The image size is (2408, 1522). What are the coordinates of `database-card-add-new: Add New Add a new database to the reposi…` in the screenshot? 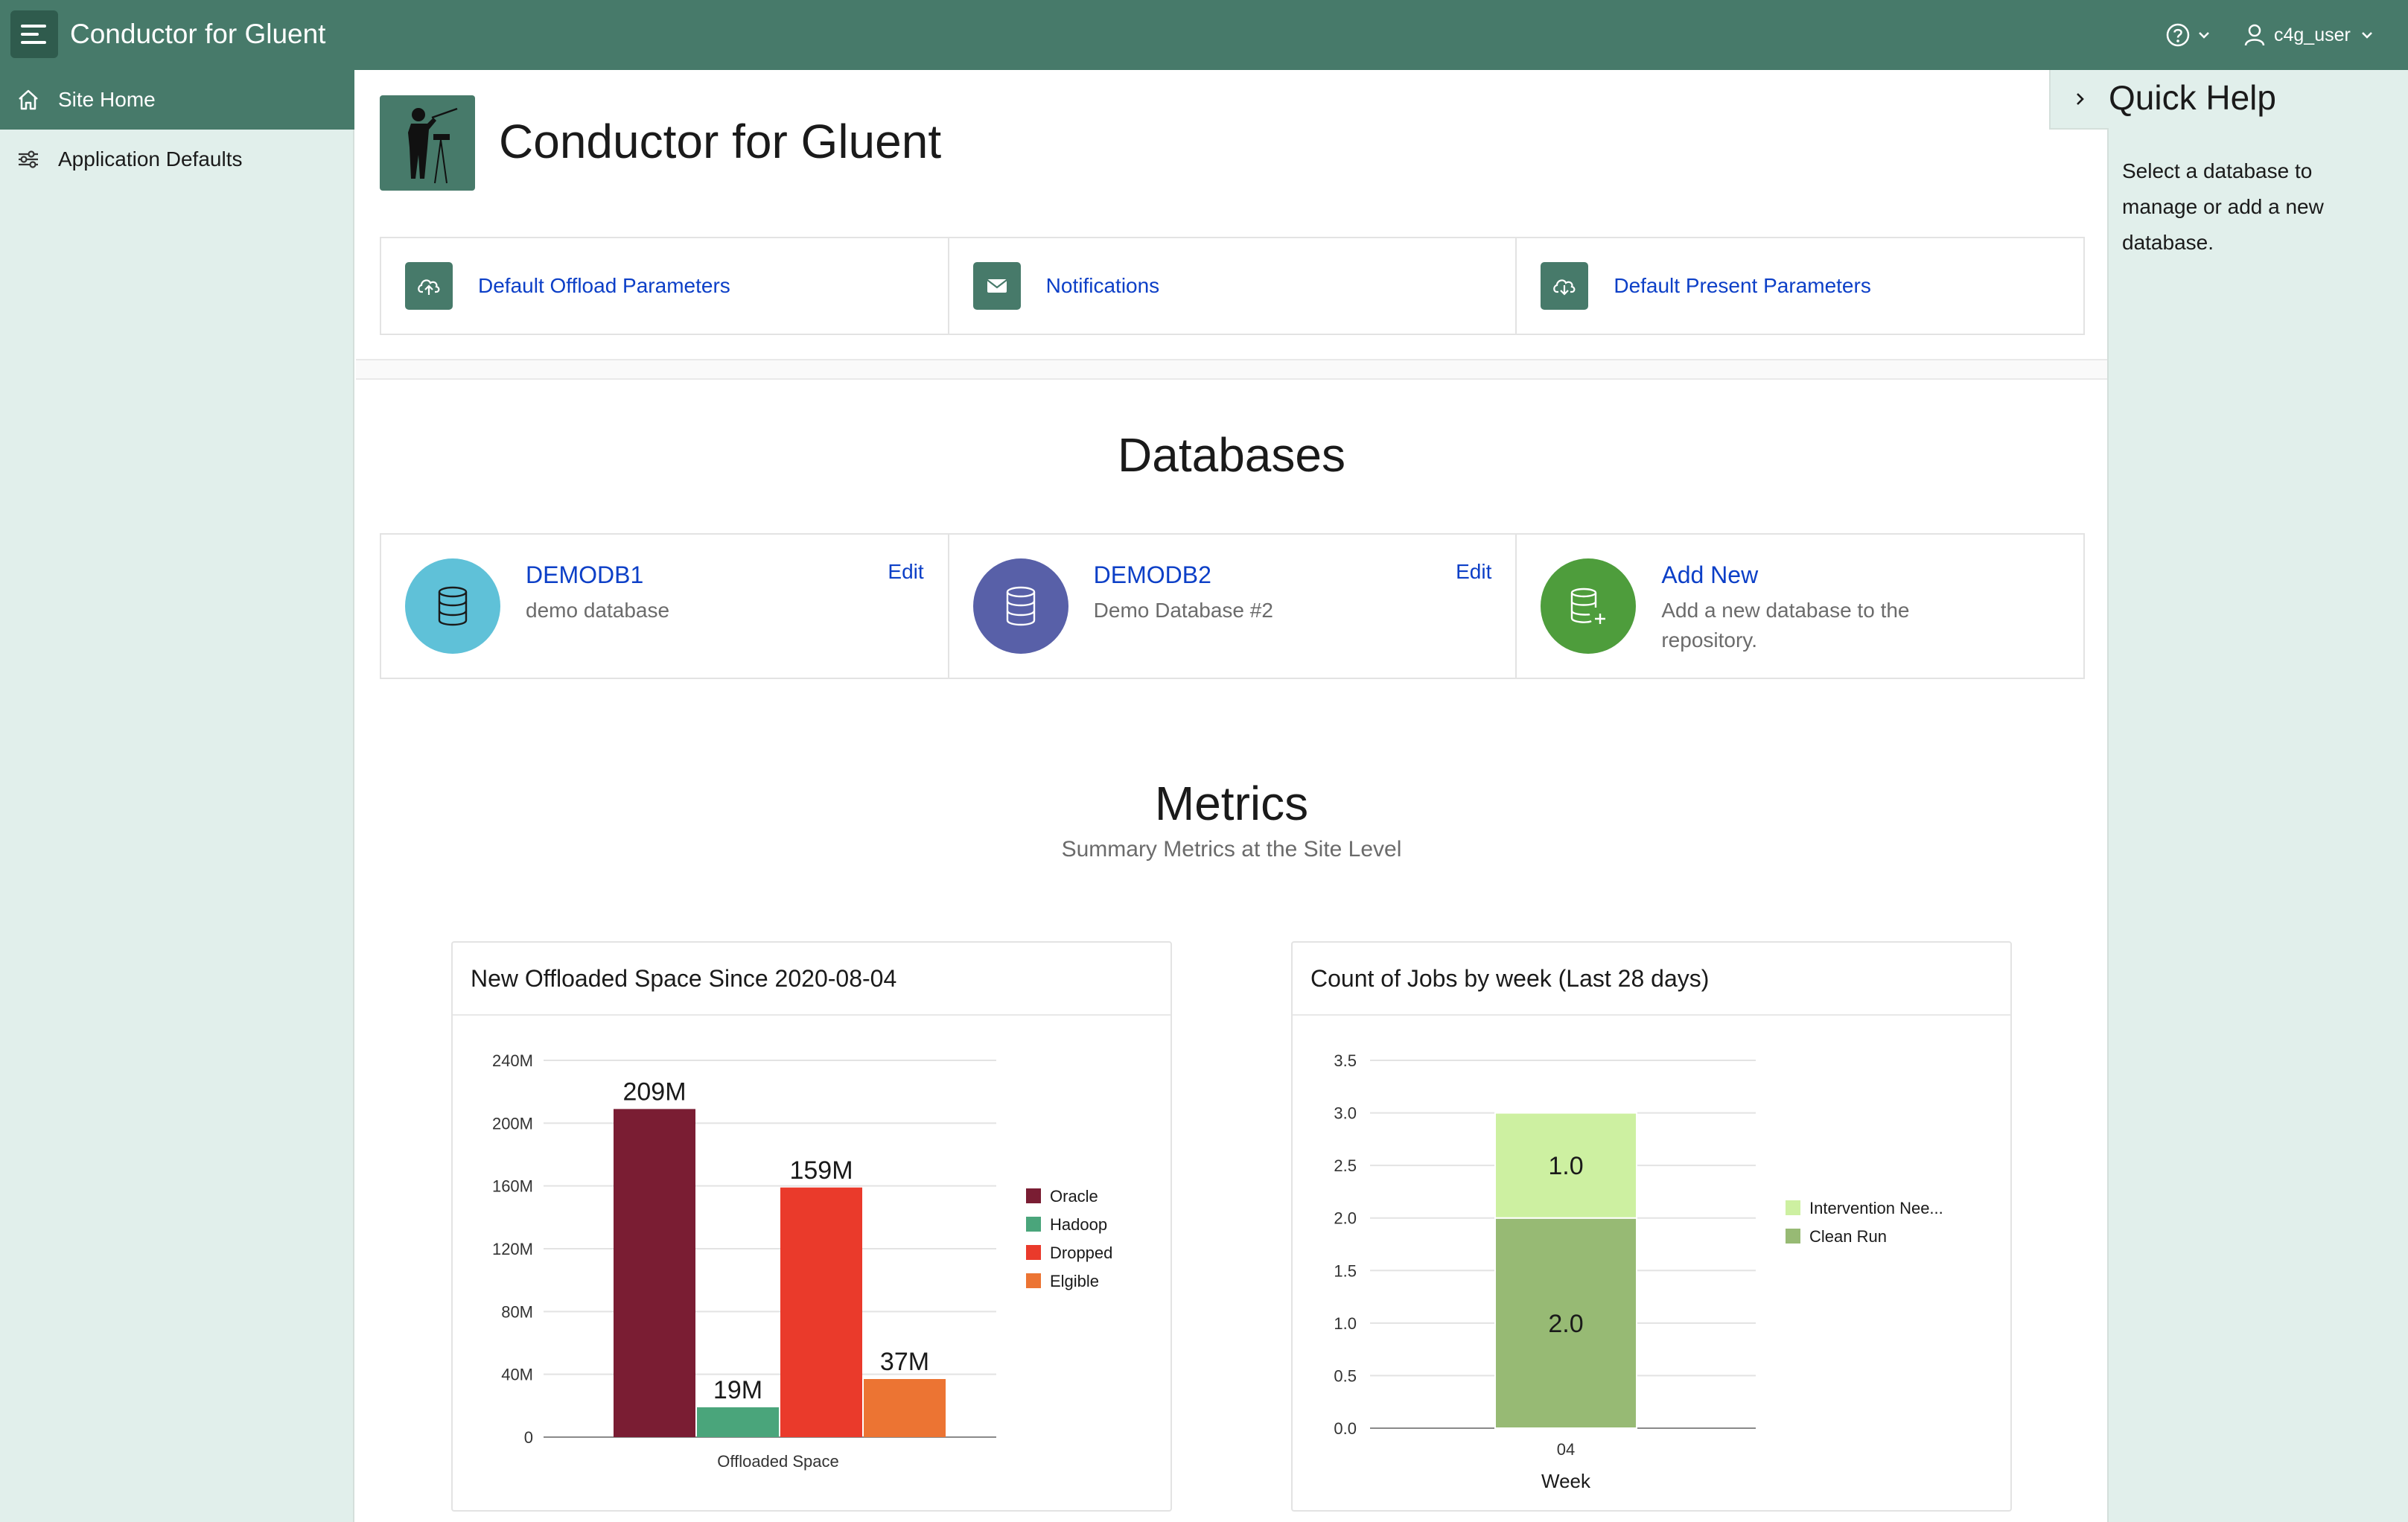 It's located at (1800, 606).